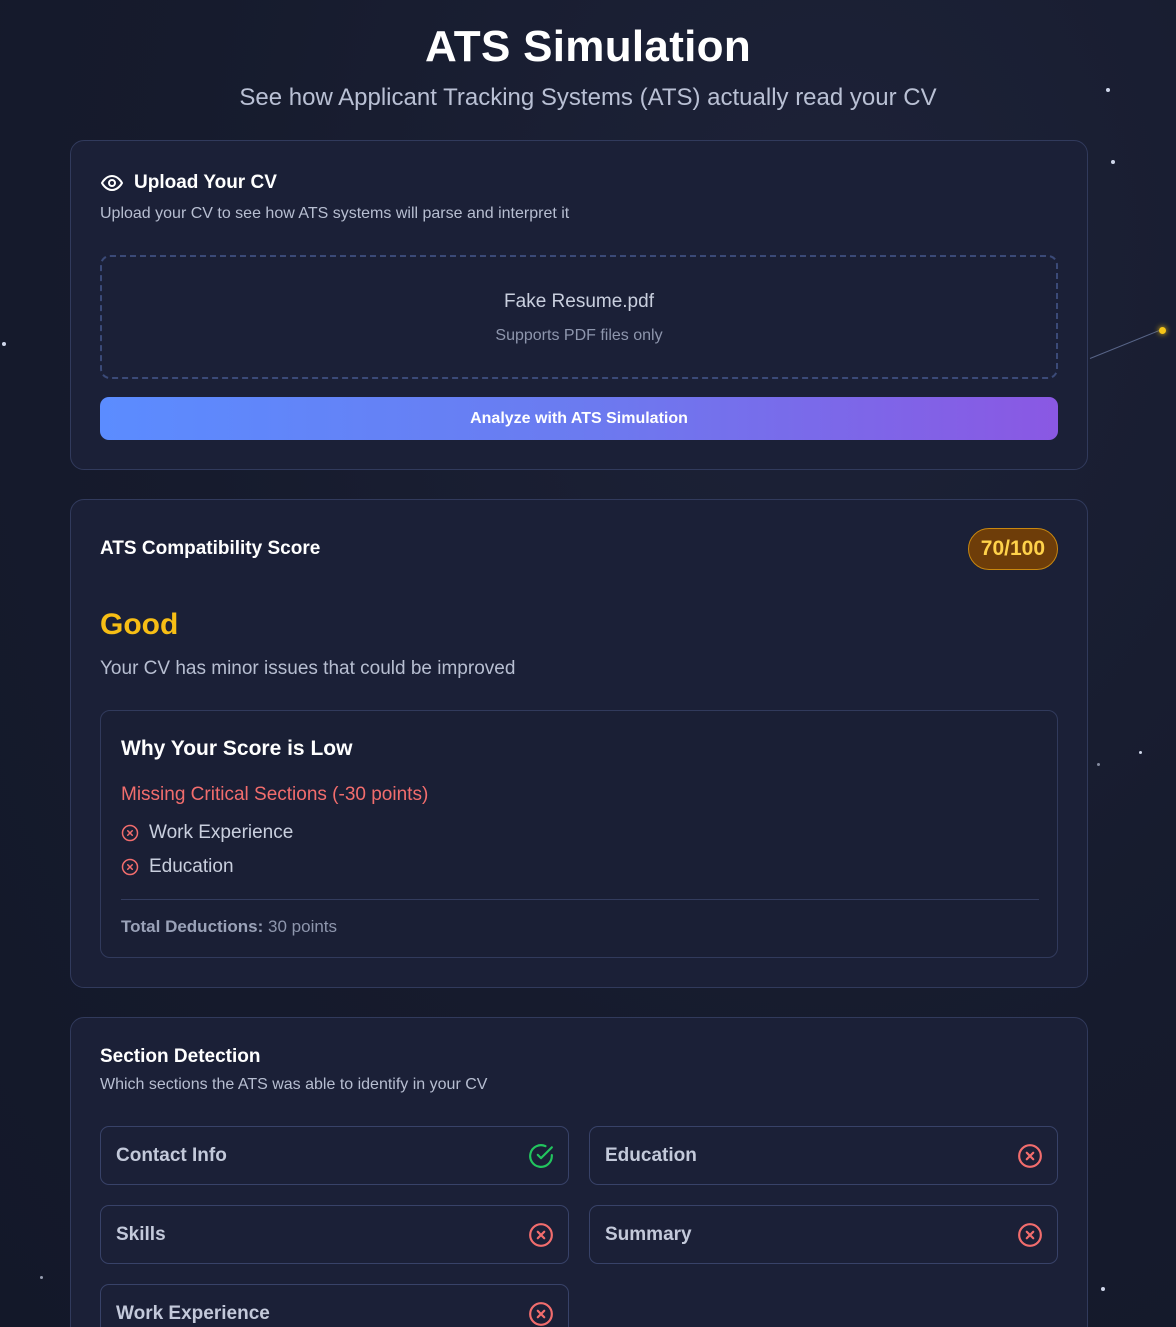 The width and height of the screenshot is (1176, 1327). Describe the element at coordinates (303, 926) in the screenshot. I see `total-deductions-value: 30 points` at that location.